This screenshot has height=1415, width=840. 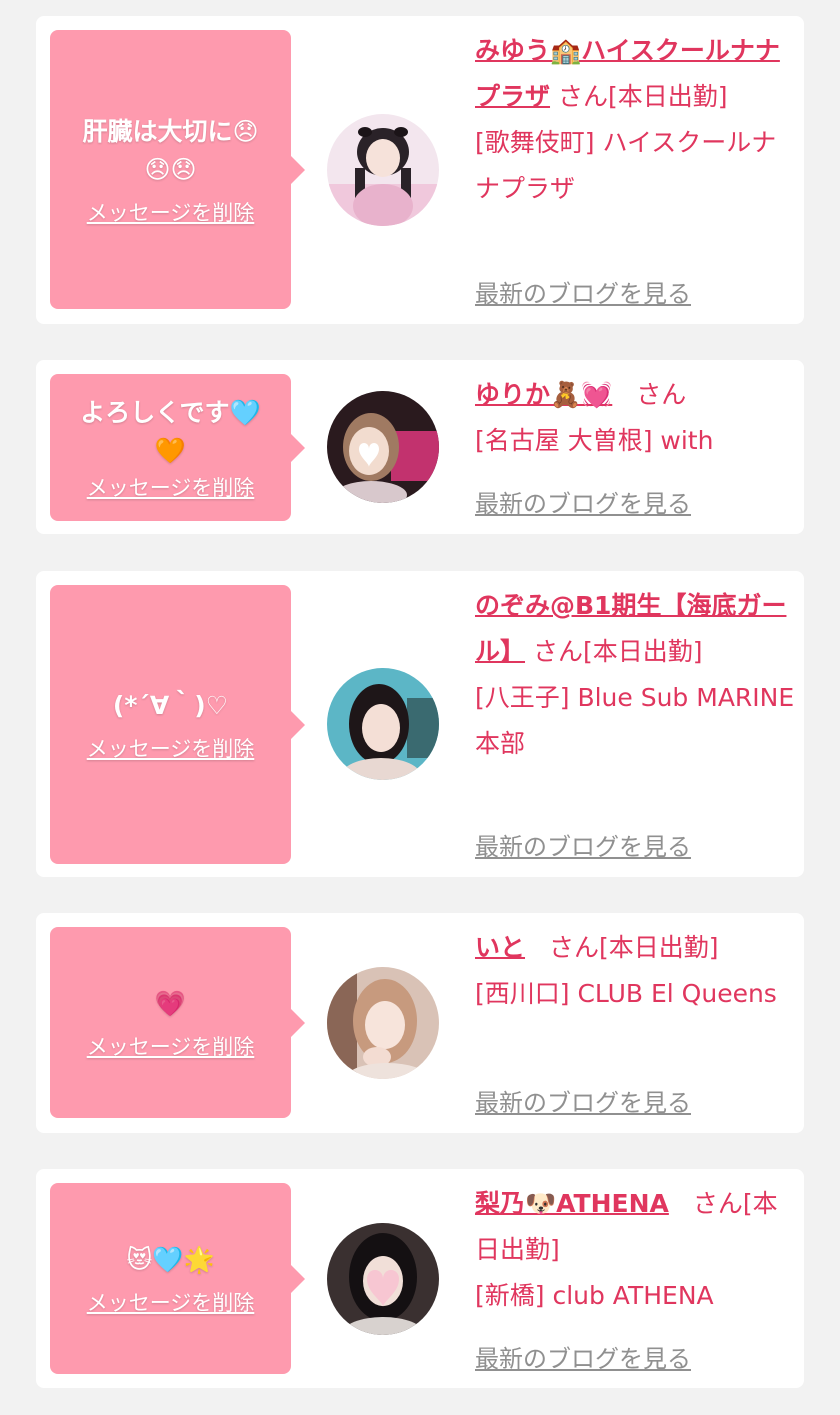 What do you see at coordinates (594, 440) in the screenshot?
I see `shop-info: [名古屋 大曽根] with` at bounding box center [594, 440].